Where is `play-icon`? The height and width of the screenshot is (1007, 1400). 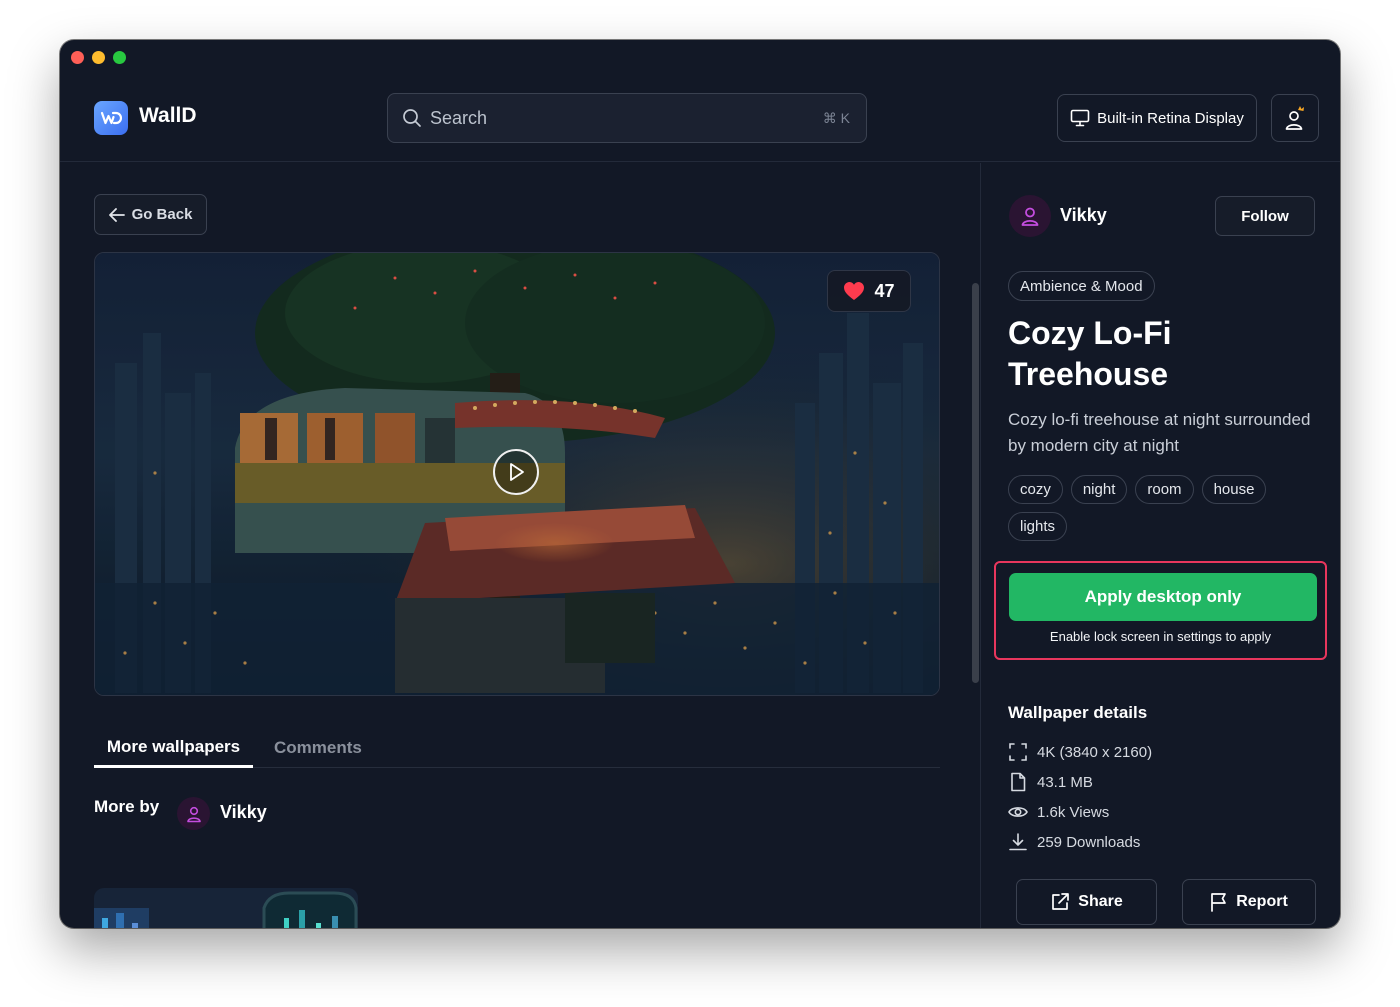 play-icon is located at coordinates (516, 472).